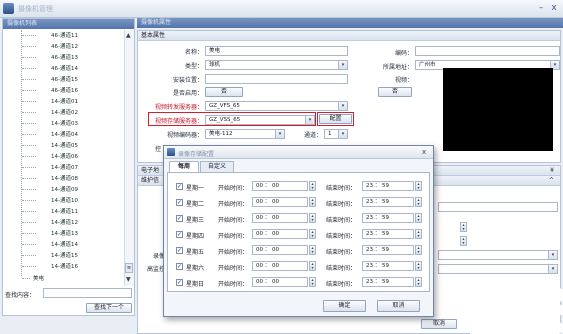 Image resolution: width=563 pixels, height=334 pixels. Describe the element at coordinates (63, 57) in the screenshot. I see `tree-item: 46-通道13` at that location.